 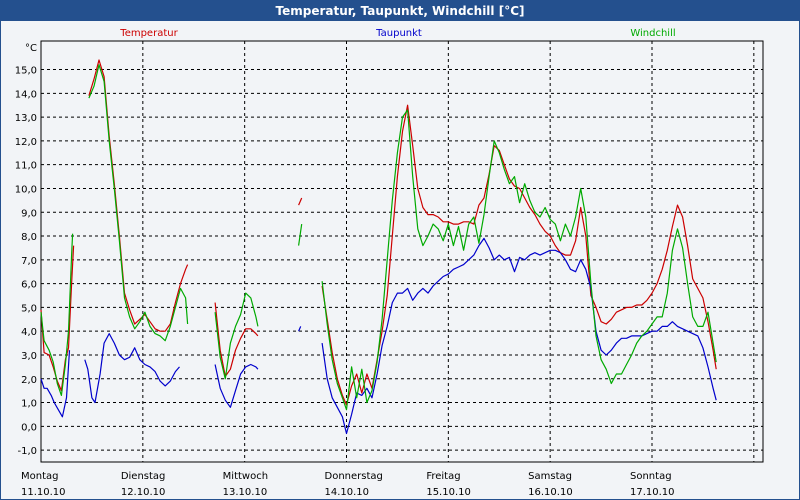 What do you see at coordinates (448, 492) in the screenshot?
I see `x-tick-date-label: 15.10.10` at bounding box center [448, 492].